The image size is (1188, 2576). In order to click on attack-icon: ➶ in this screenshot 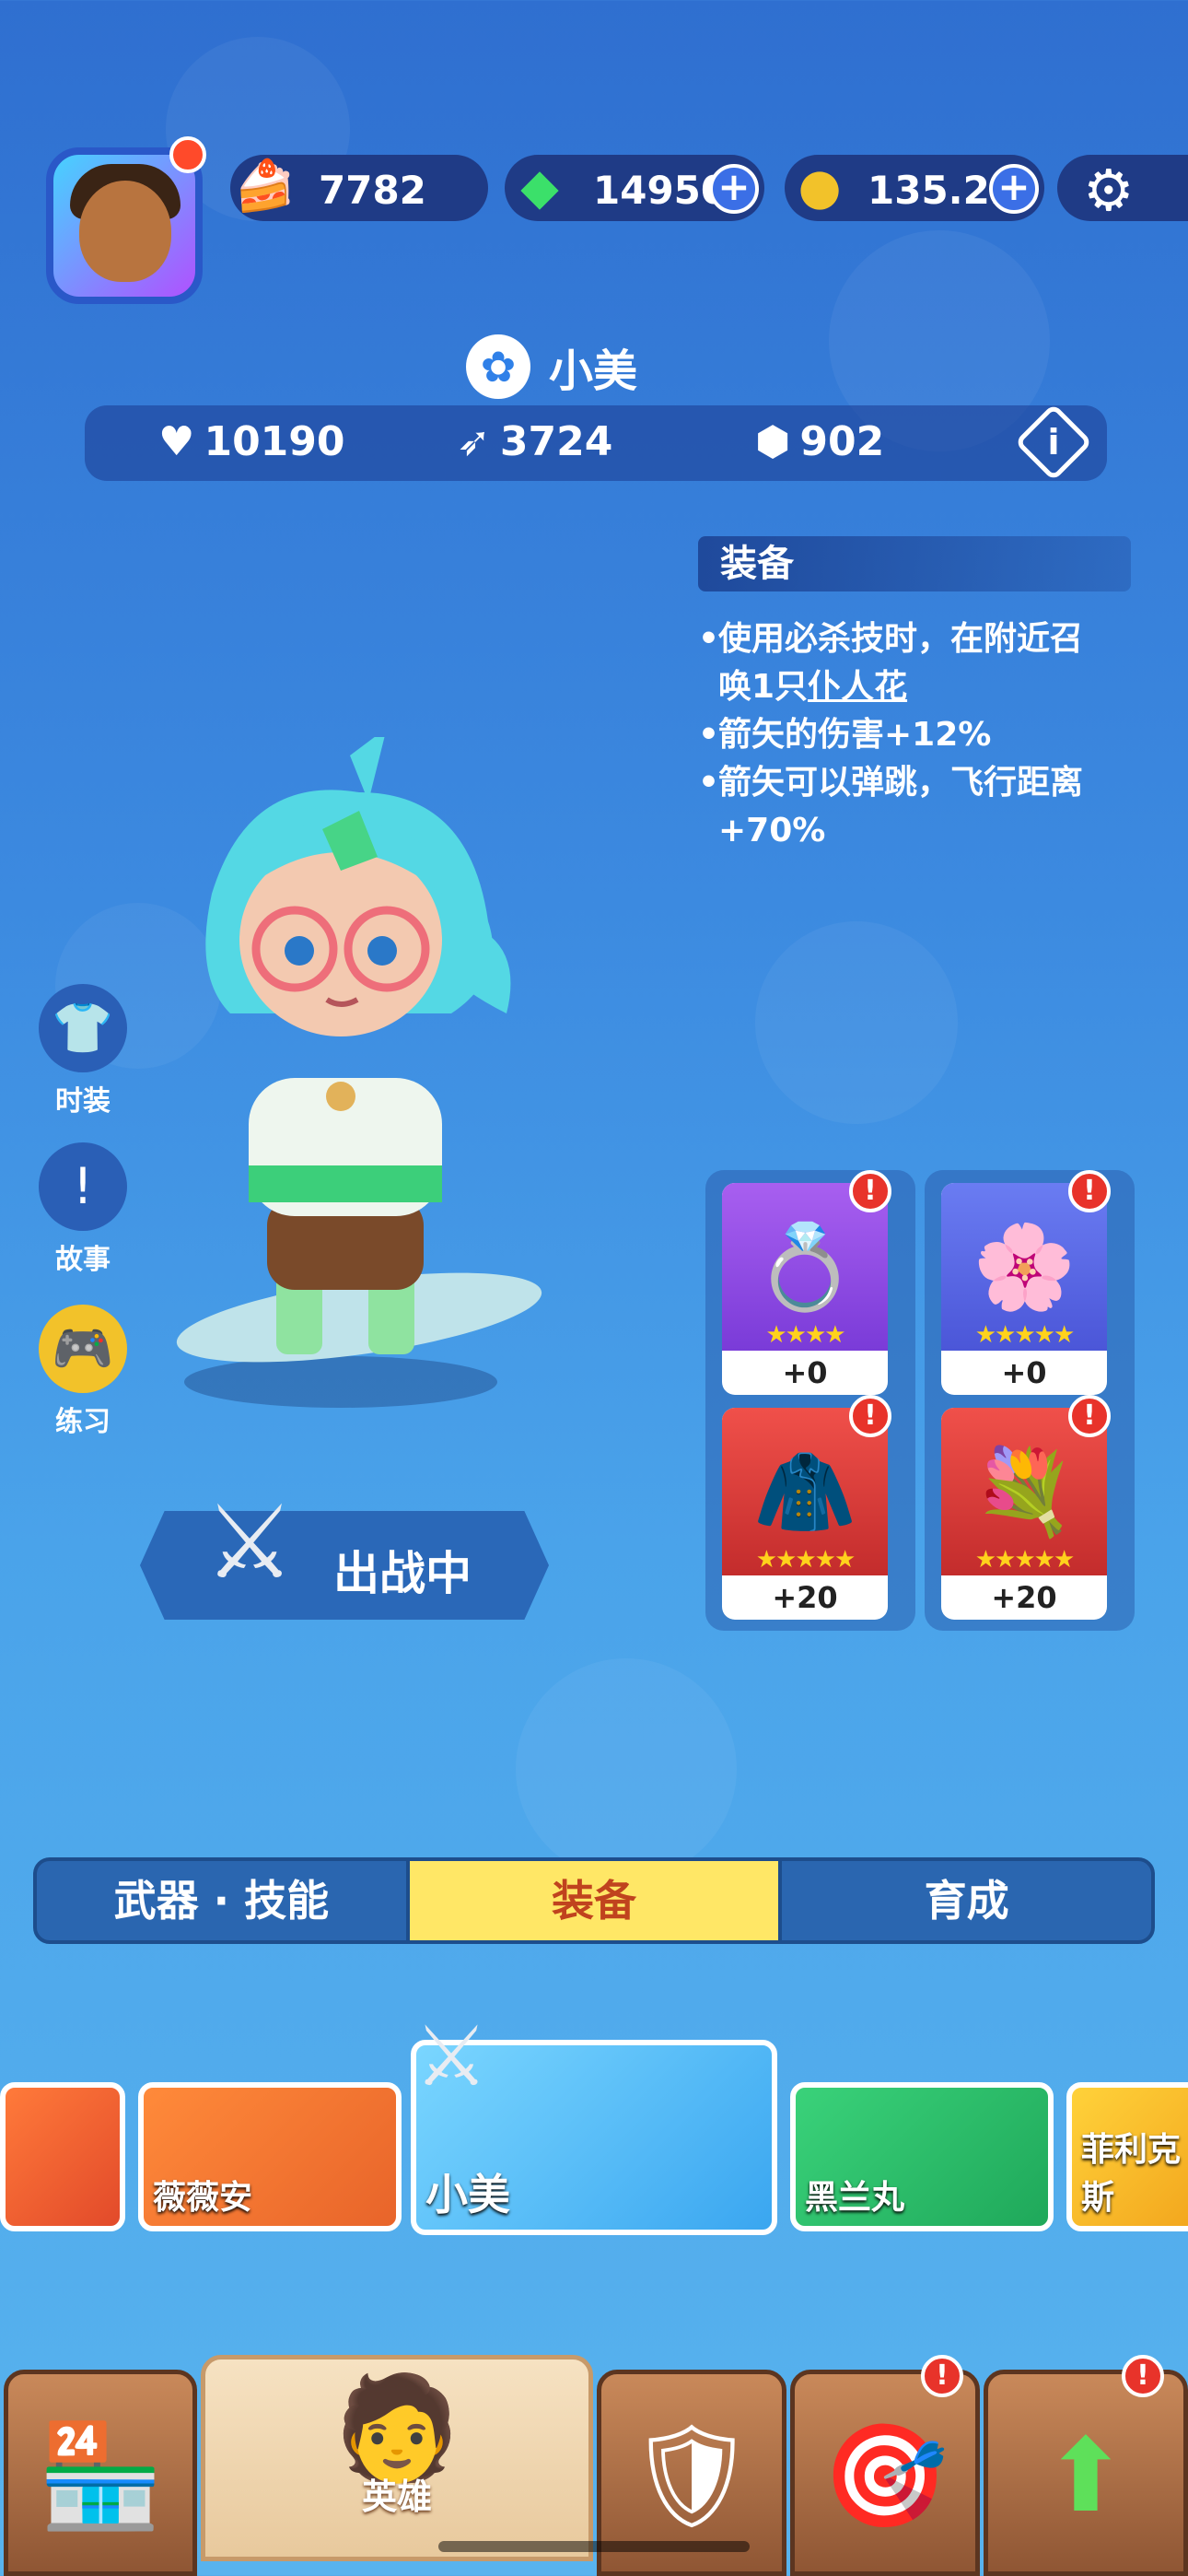, I will do `click(474, 441)`.